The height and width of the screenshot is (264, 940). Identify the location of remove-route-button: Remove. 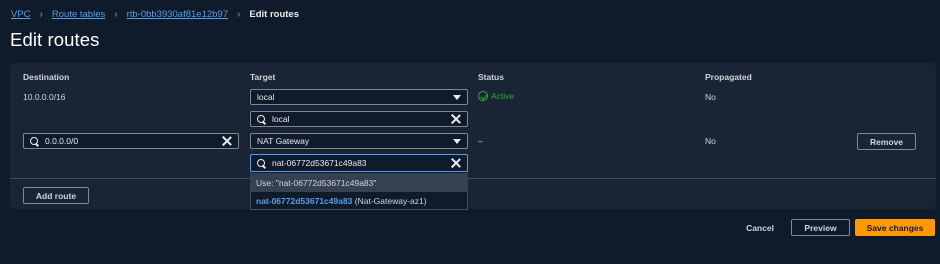
(886, 141).